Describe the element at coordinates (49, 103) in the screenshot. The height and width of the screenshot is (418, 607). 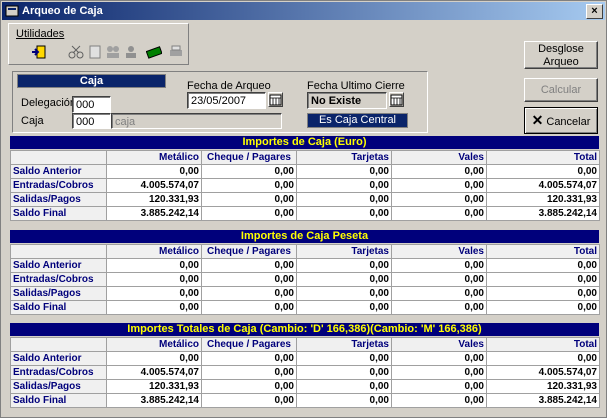
I see `delegacion-label: Delegación` at that location.